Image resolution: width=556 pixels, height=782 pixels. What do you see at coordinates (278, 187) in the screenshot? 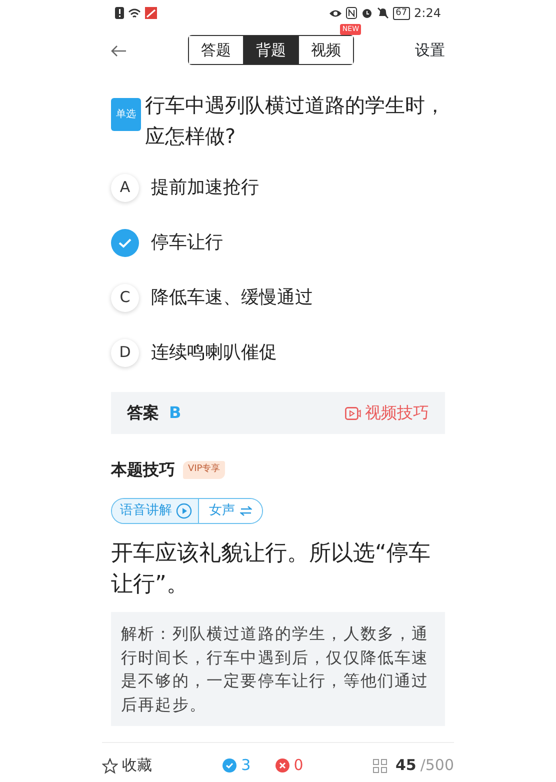
I see `answer-option: A 提前加速抢行` at bounding box center [278, 187].